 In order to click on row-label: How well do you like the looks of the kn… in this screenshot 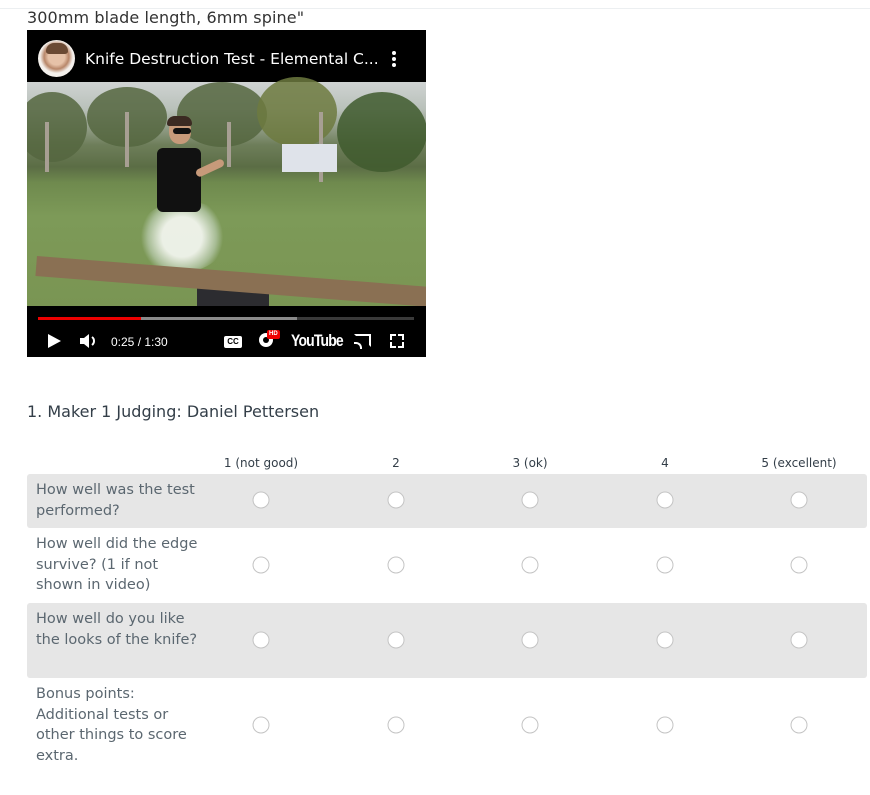, I will do `click(117, 629)`.